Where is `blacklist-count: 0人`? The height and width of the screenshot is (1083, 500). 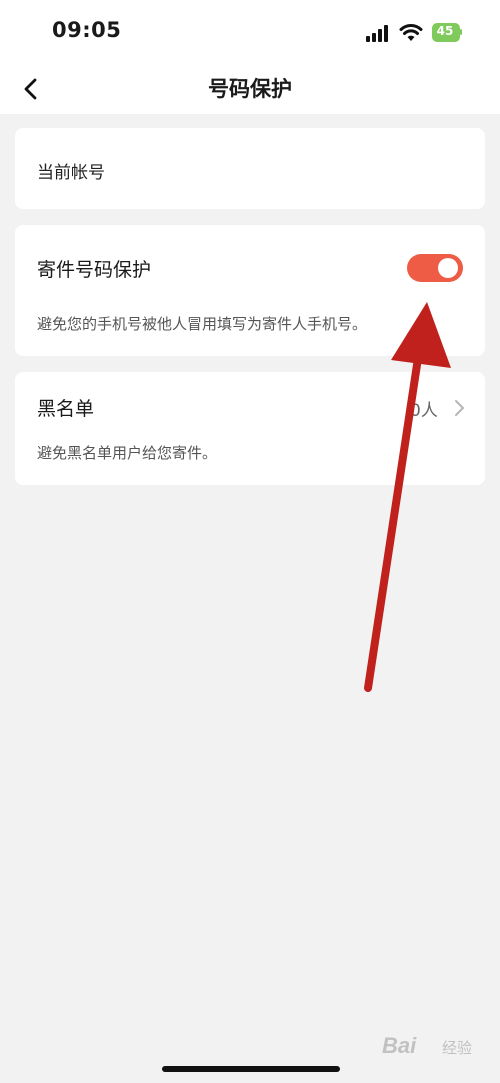
blacklist-count: 0人 is located at coordinates (424, 411).